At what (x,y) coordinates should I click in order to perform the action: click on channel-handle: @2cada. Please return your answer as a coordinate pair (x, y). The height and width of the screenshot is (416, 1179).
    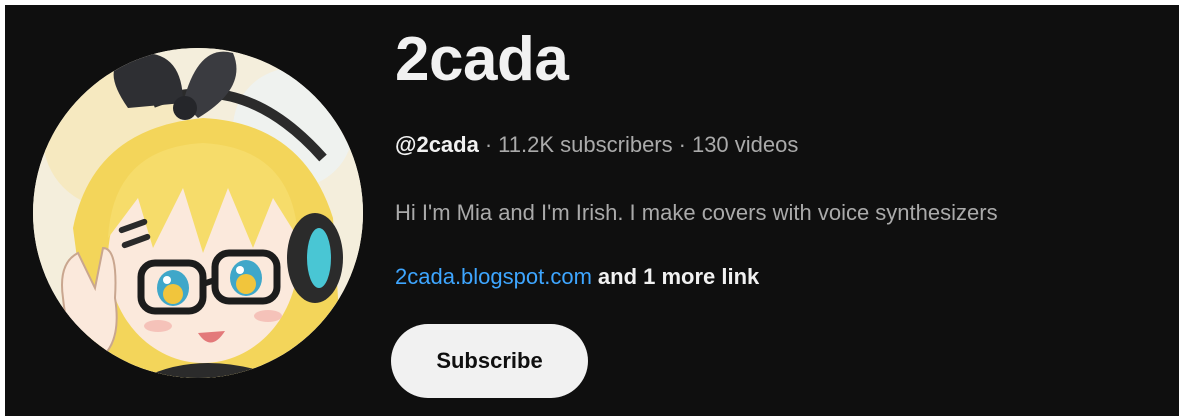
    Looking at the image, I should click on (437, 144).